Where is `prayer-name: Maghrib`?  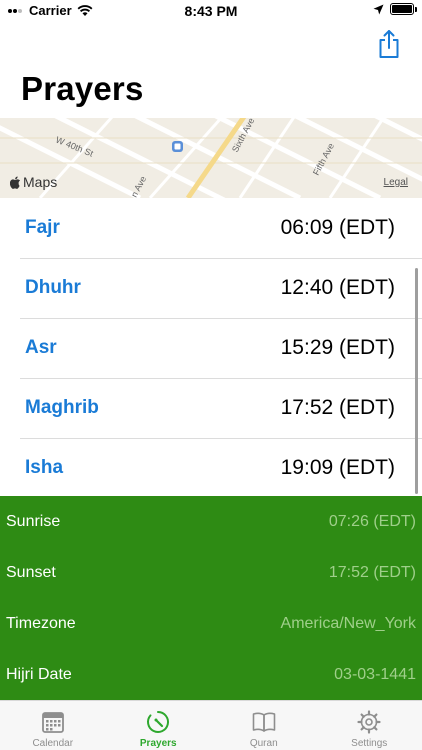
prayer-name: Maghrib is located at coordinates (62, 407).